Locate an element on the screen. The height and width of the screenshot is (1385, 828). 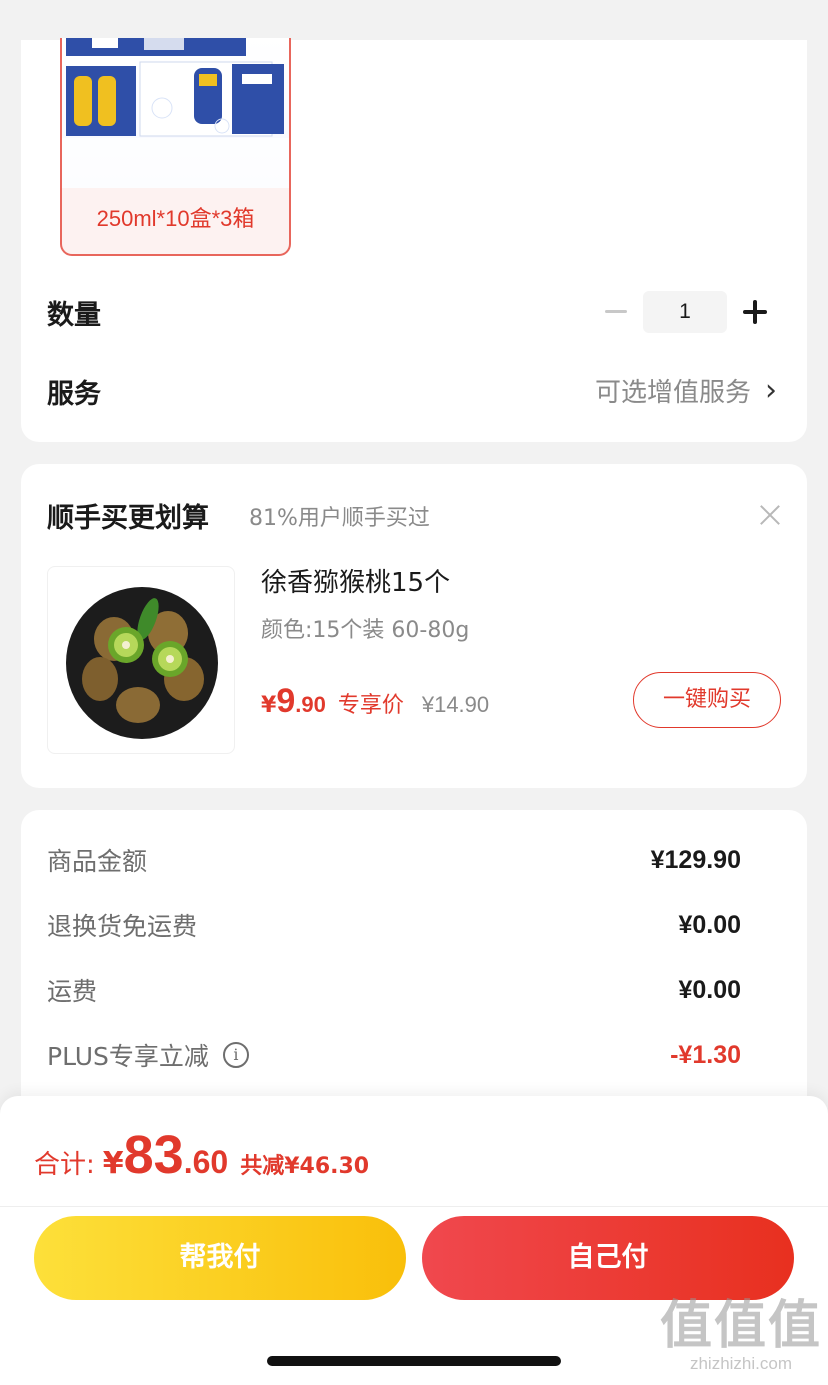
chevron-right-icon: › is located at coordinates (771, 390).